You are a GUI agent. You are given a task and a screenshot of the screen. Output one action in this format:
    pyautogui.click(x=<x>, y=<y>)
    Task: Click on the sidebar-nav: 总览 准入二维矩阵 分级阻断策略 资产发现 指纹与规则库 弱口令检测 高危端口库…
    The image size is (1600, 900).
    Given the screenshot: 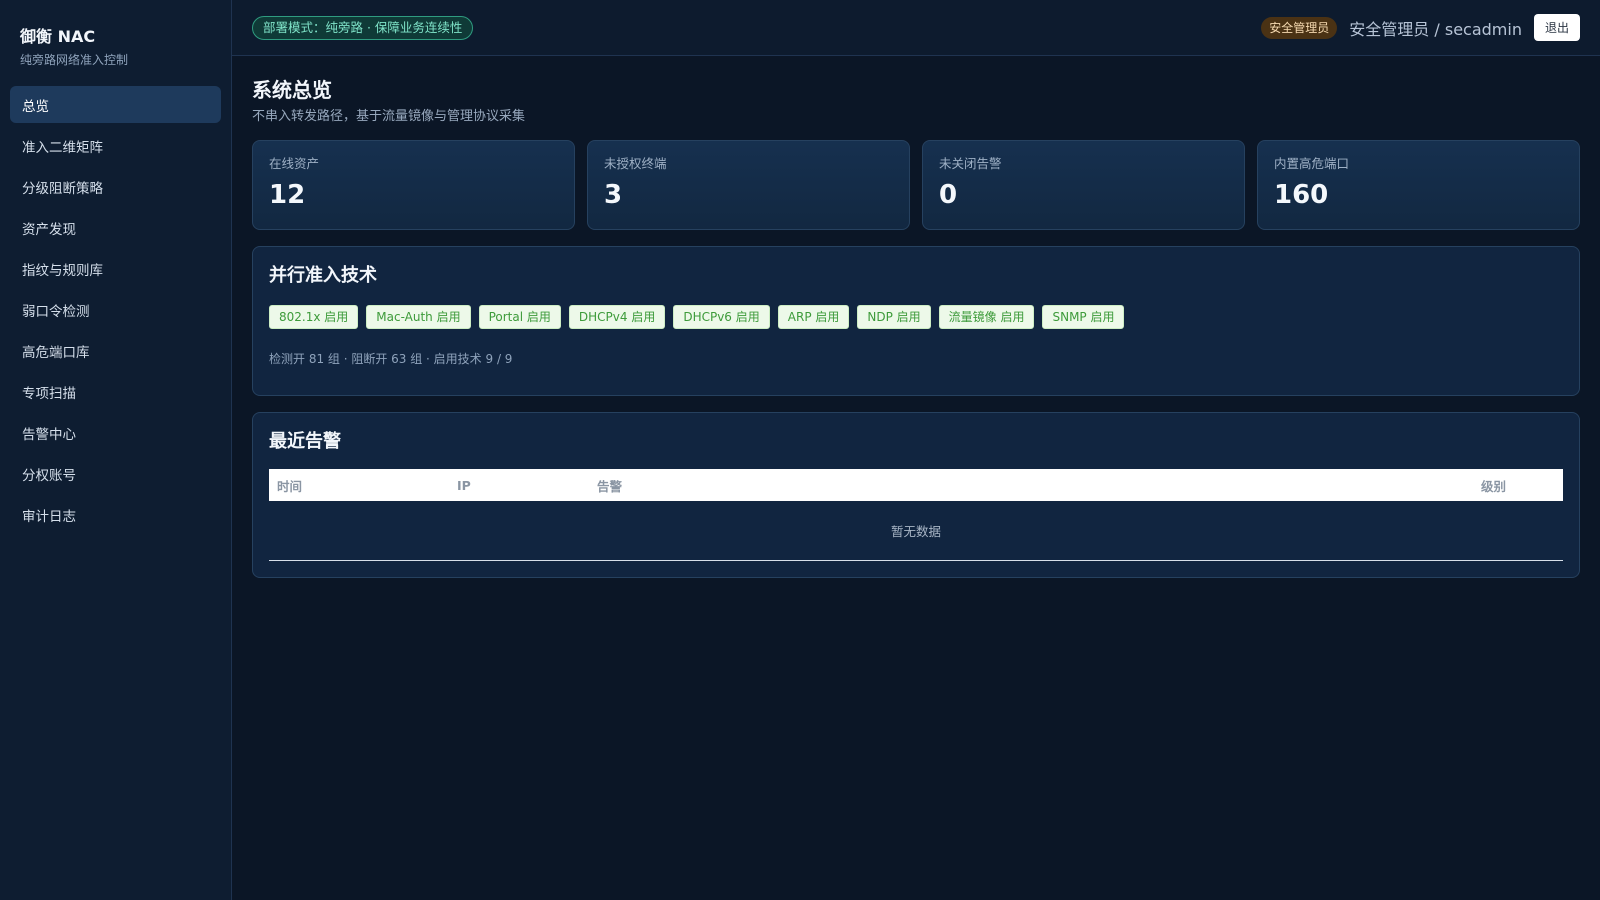 What is the action you would take?
    pyautogui.click(x=115, y=309)
    